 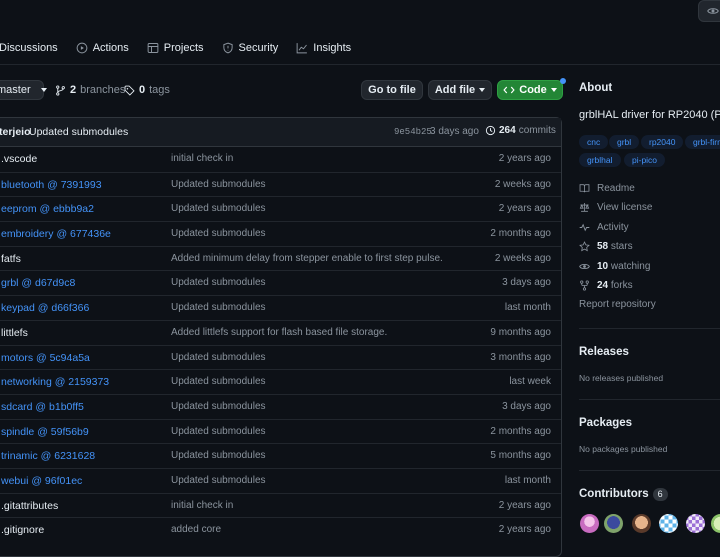 I want to click on commit-message: Updated submodules, so click(x=78, y=132).